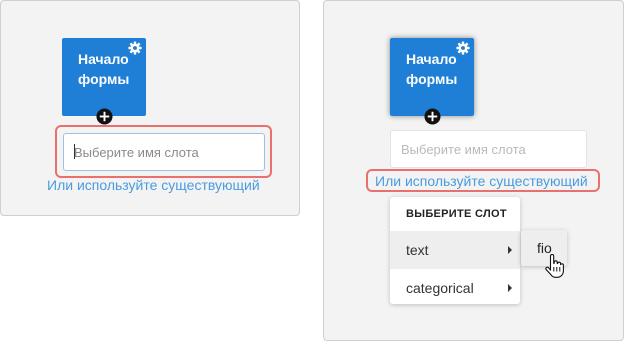  I want to click on menu-item-label: text, so click(417, 250).